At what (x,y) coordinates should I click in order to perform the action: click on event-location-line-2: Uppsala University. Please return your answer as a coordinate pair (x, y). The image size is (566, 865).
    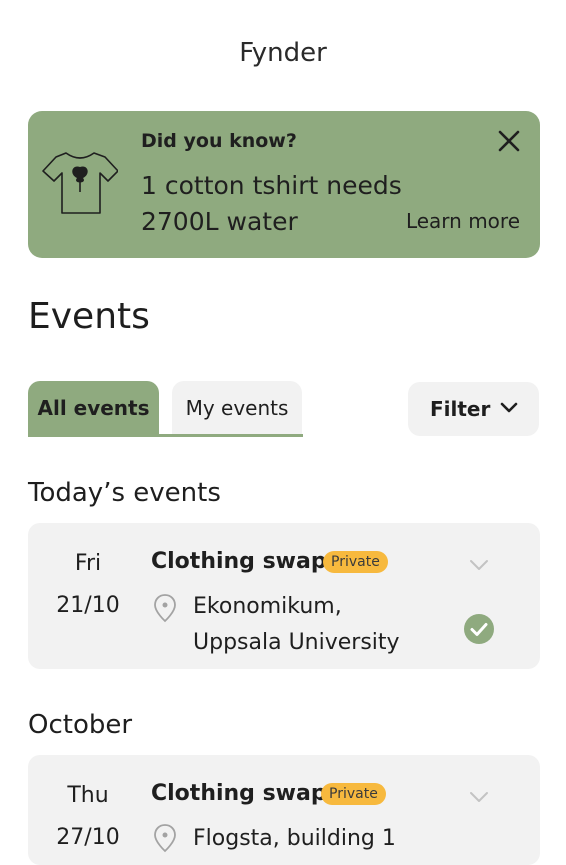
    Looking at the image, I should click on (296, 642).